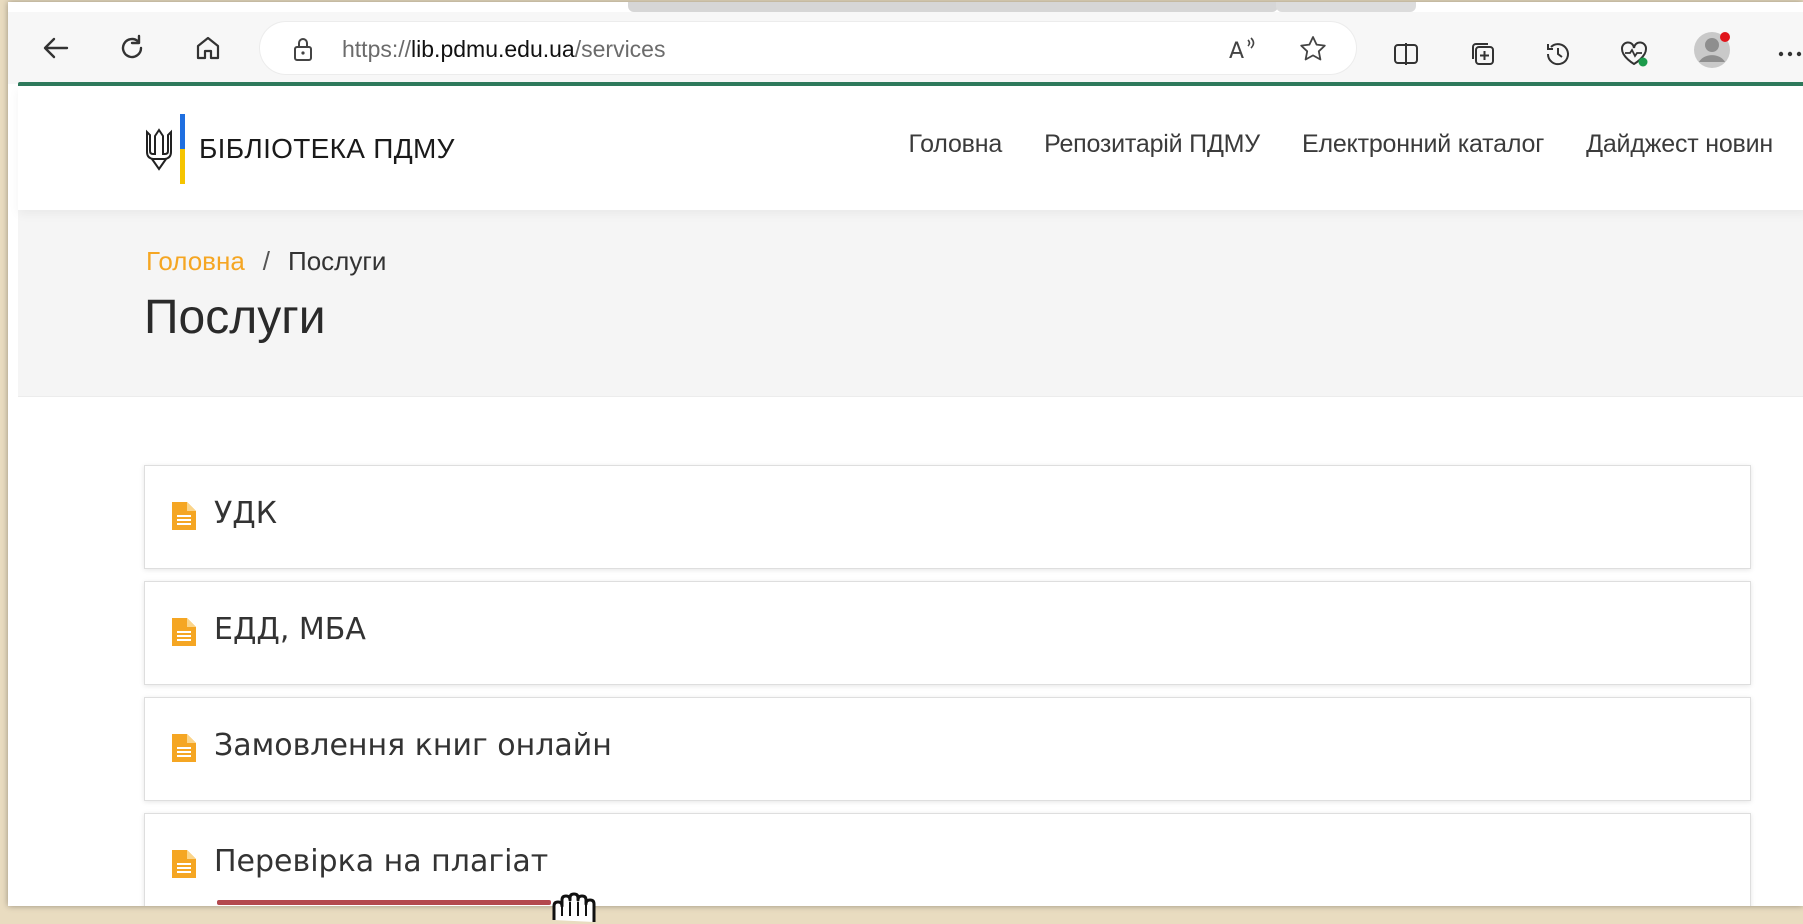  Describe the element at coordinates (947, 517) in the screenshot. I see `service-item-udk: УДК` at that location.